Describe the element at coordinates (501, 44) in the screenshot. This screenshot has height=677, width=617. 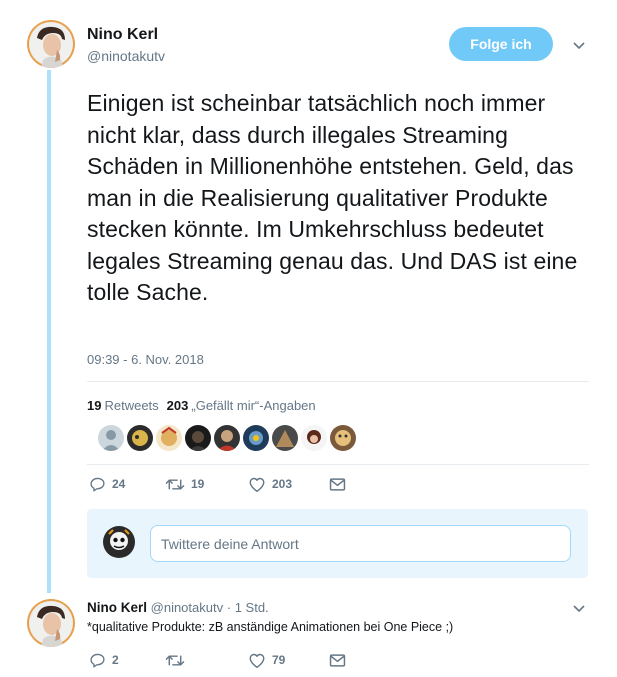
I see `following-button: Folge ich` at that location.